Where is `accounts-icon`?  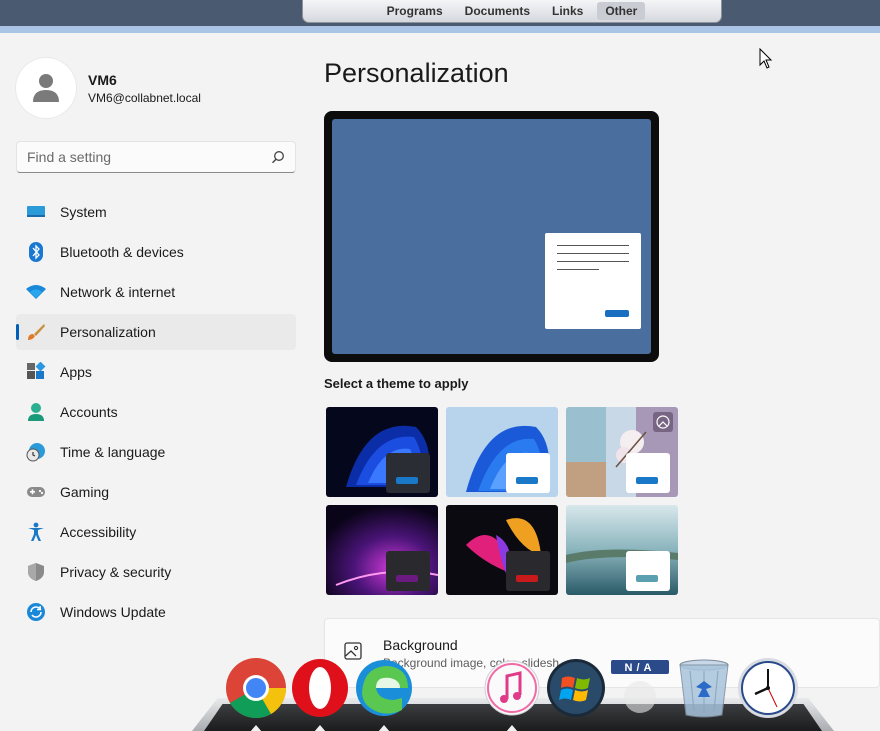 accounts-icon is located at coordinates (36, 412).